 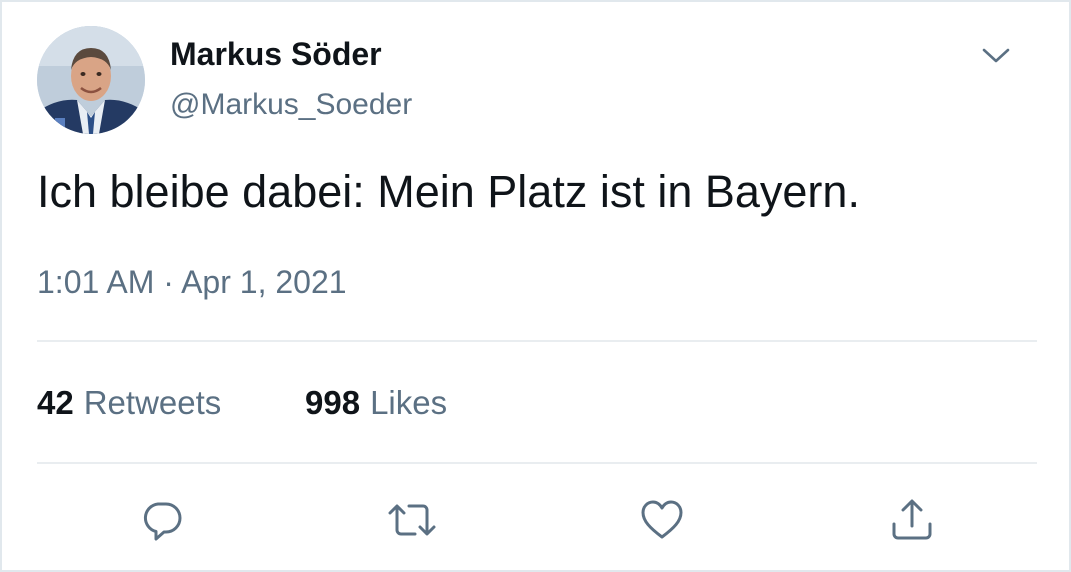 I want to click on avatar, so click(x=91, y=80).